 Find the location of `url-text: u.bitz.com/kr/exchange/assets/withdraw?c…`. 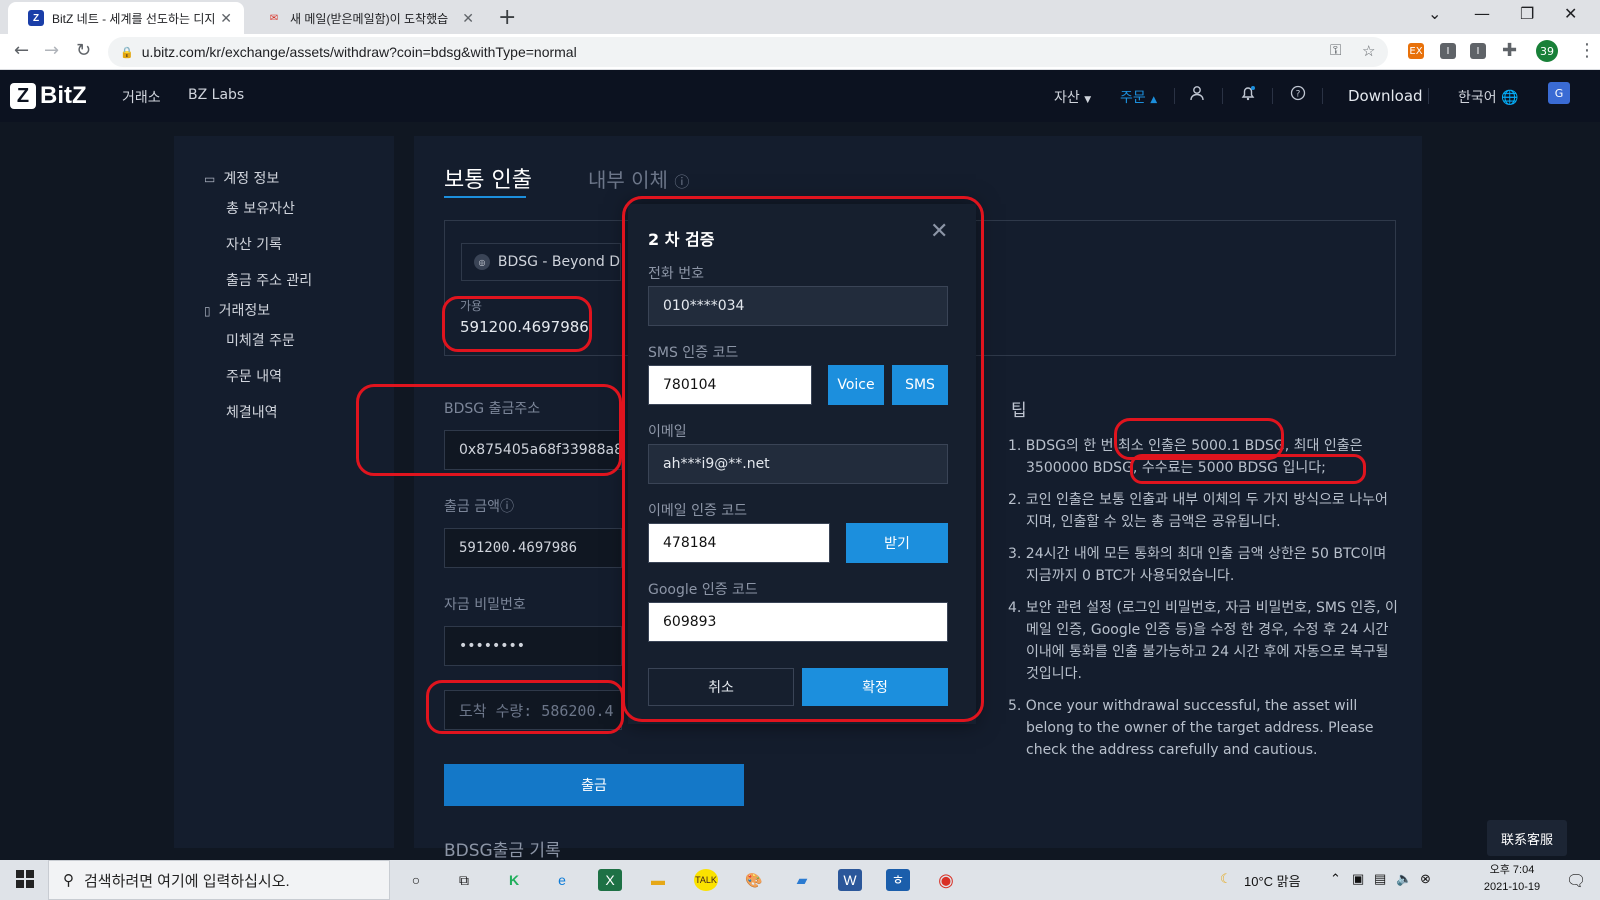

url-text: u.bitz.com/kr/exchange/assets/withdraw?c… is located at coordinates (359, 52).